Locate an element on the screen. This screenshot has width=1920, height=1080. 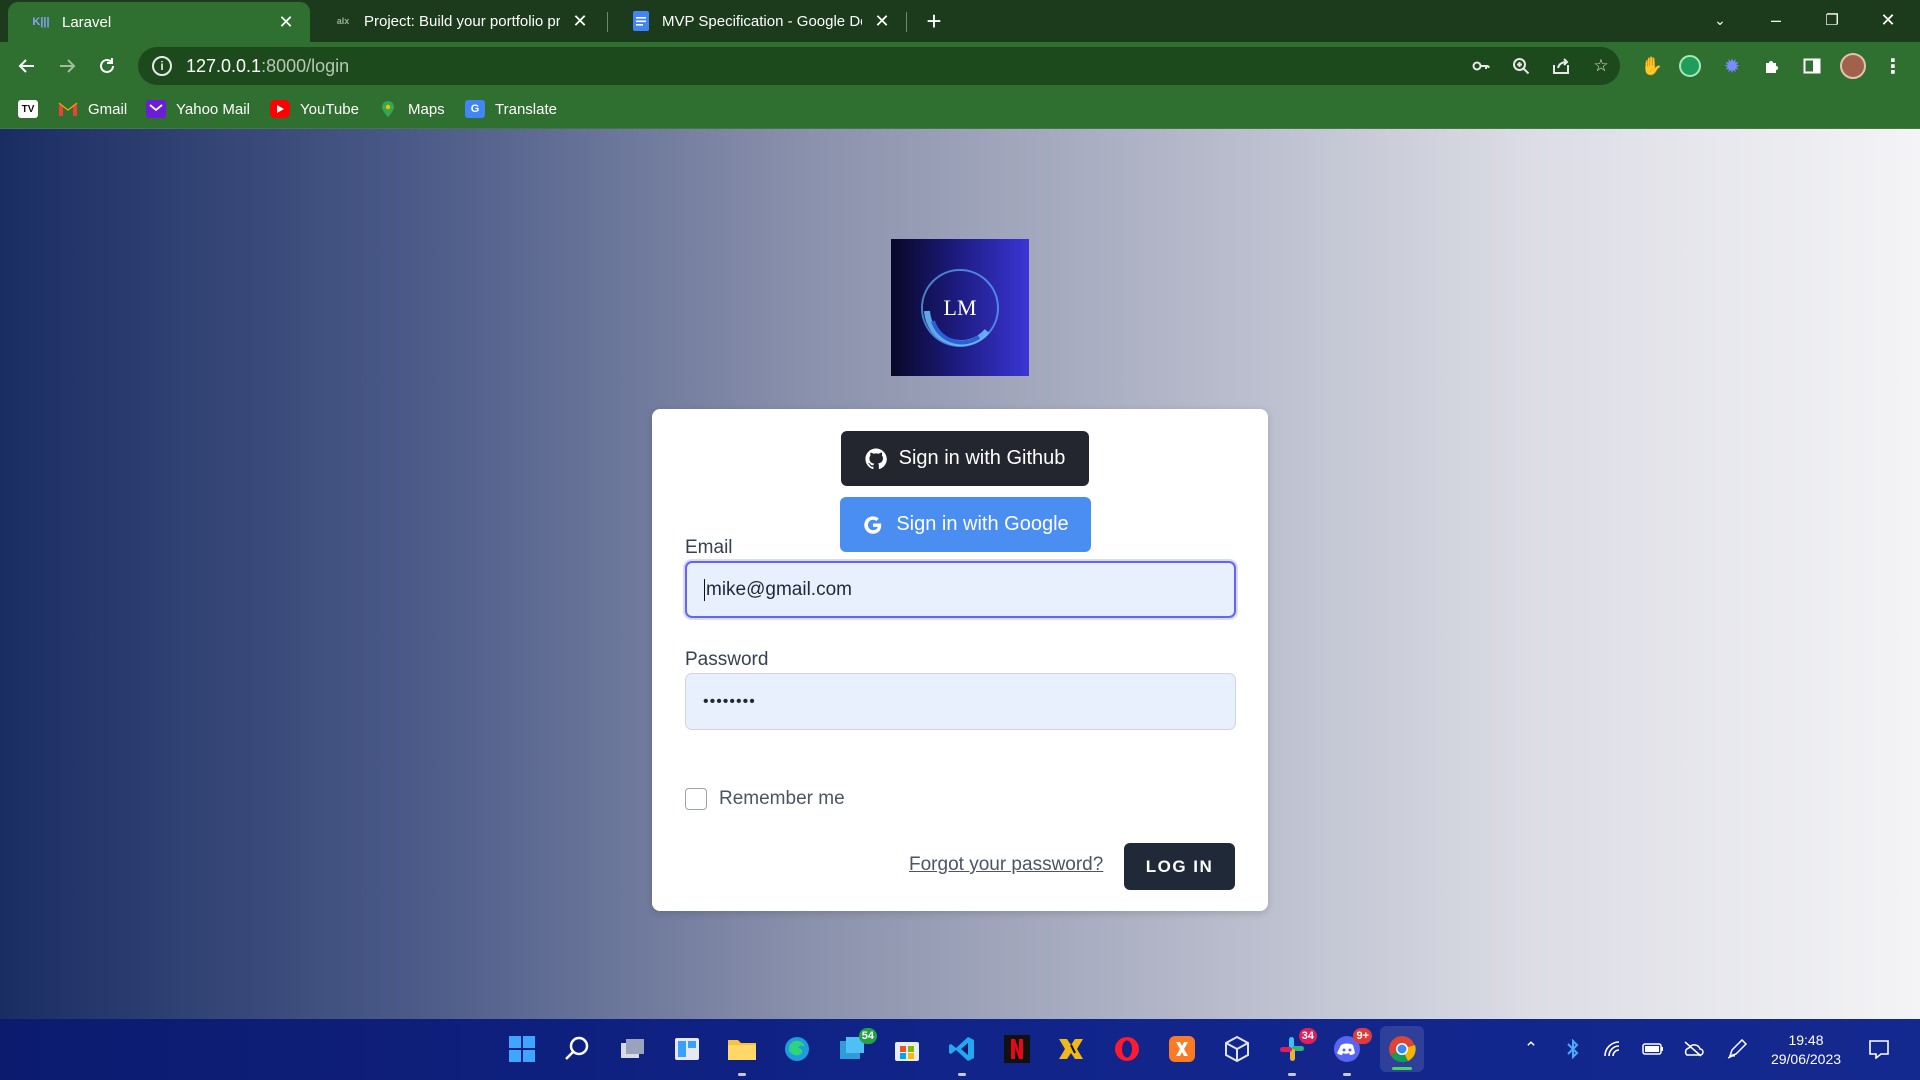
google-docs-icon is located at coordinates (641, 21).